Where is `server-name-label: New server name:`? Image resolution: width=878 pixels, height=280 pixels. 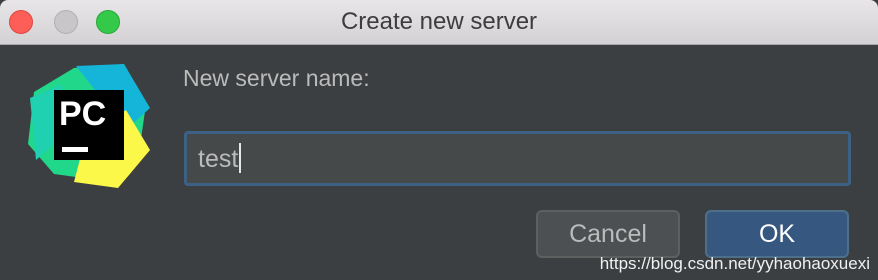 server-name-label: New server name: is located at coordinates (276, 78).